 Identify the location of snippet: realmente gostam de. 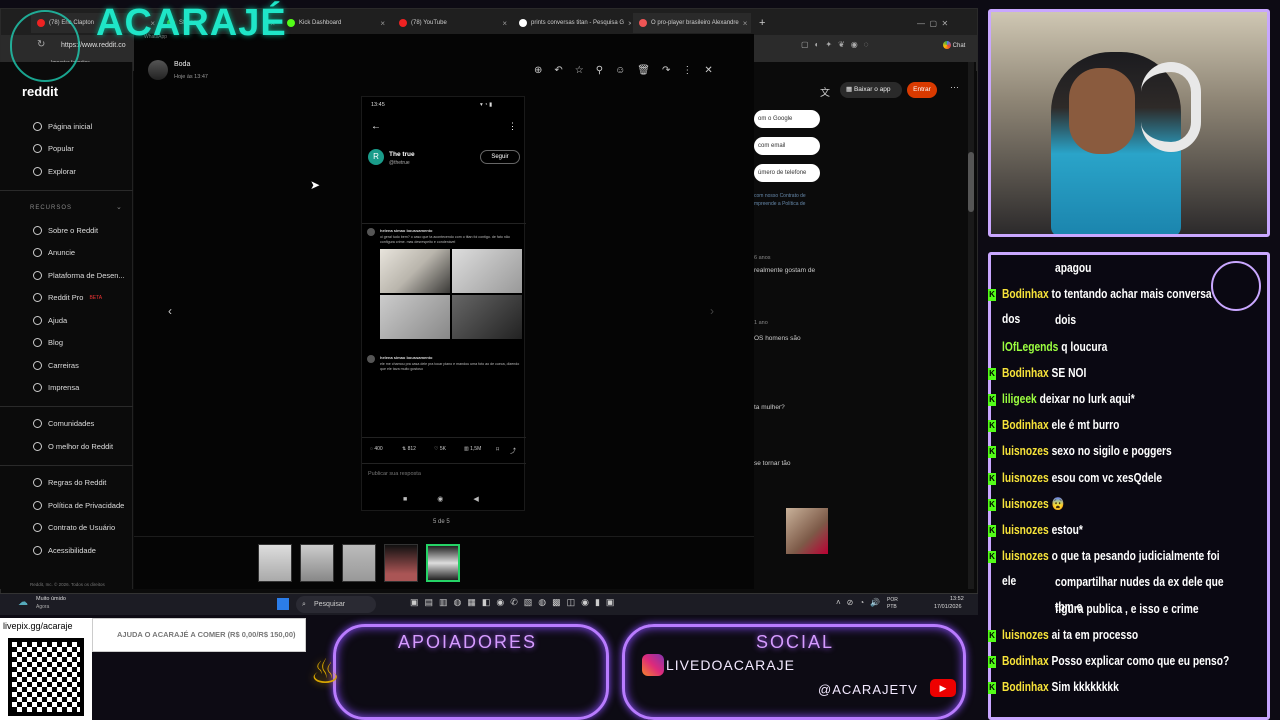
(784, 270).